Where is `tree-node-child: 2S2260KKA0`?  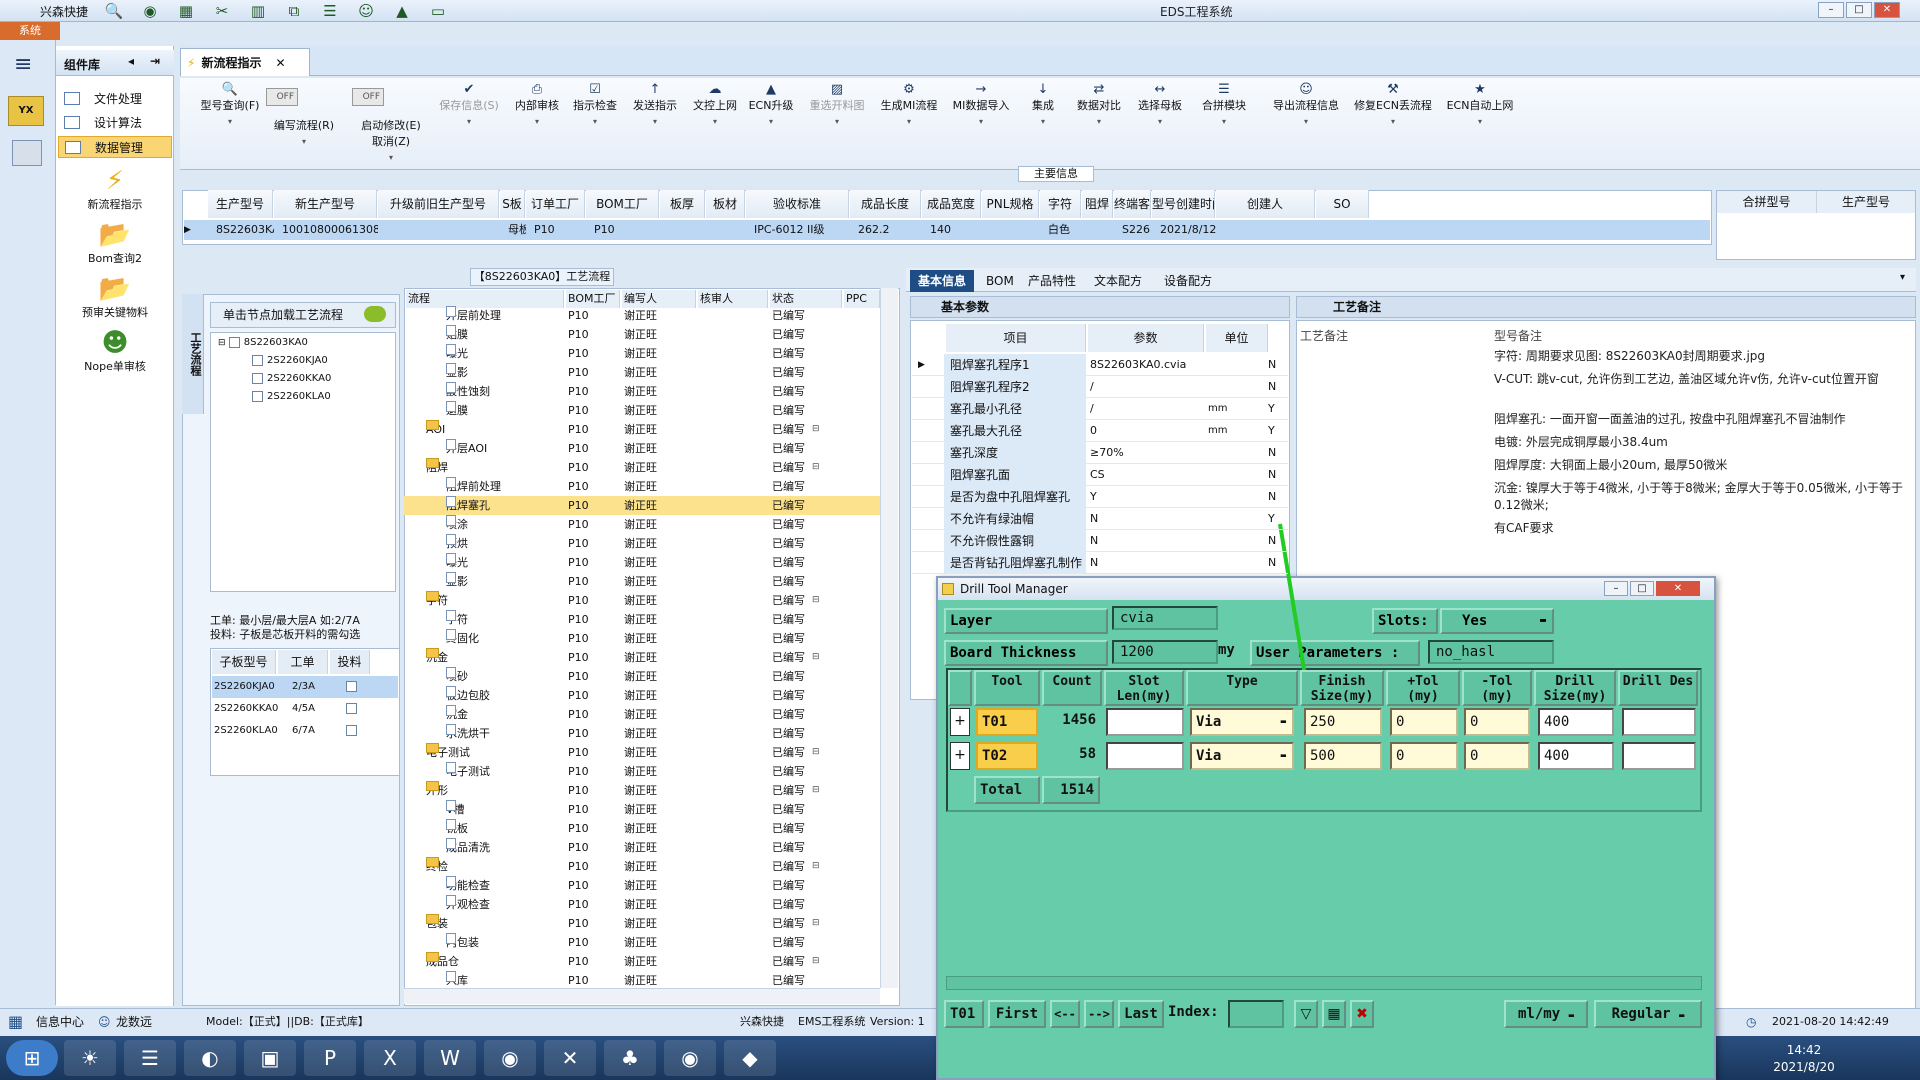
tree-node-child: 2S2260KKA0 is located at coordinates (291, 379).